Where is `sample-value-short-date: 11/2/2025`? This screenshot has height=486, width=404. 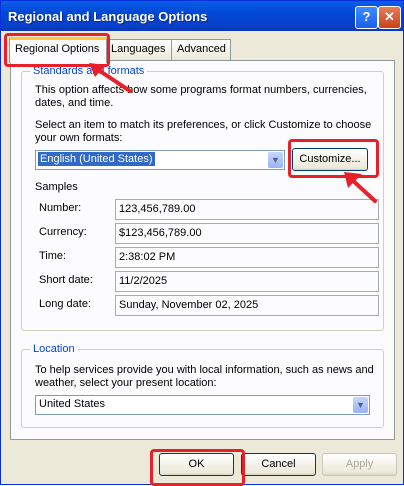 sample-value-short-date: 11/2/2025 is located at coordinates (143, 281).